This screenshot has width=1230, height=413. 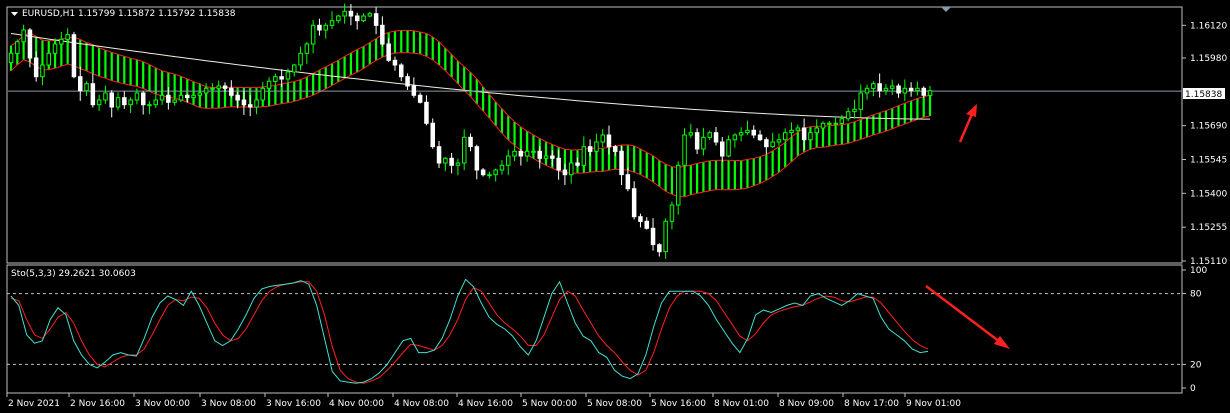 What do you see at coordinates (1194, 330) in the screenshot?
I see `stochastic-axis: 100 80 20 0` at bounding box center [1194, 330].